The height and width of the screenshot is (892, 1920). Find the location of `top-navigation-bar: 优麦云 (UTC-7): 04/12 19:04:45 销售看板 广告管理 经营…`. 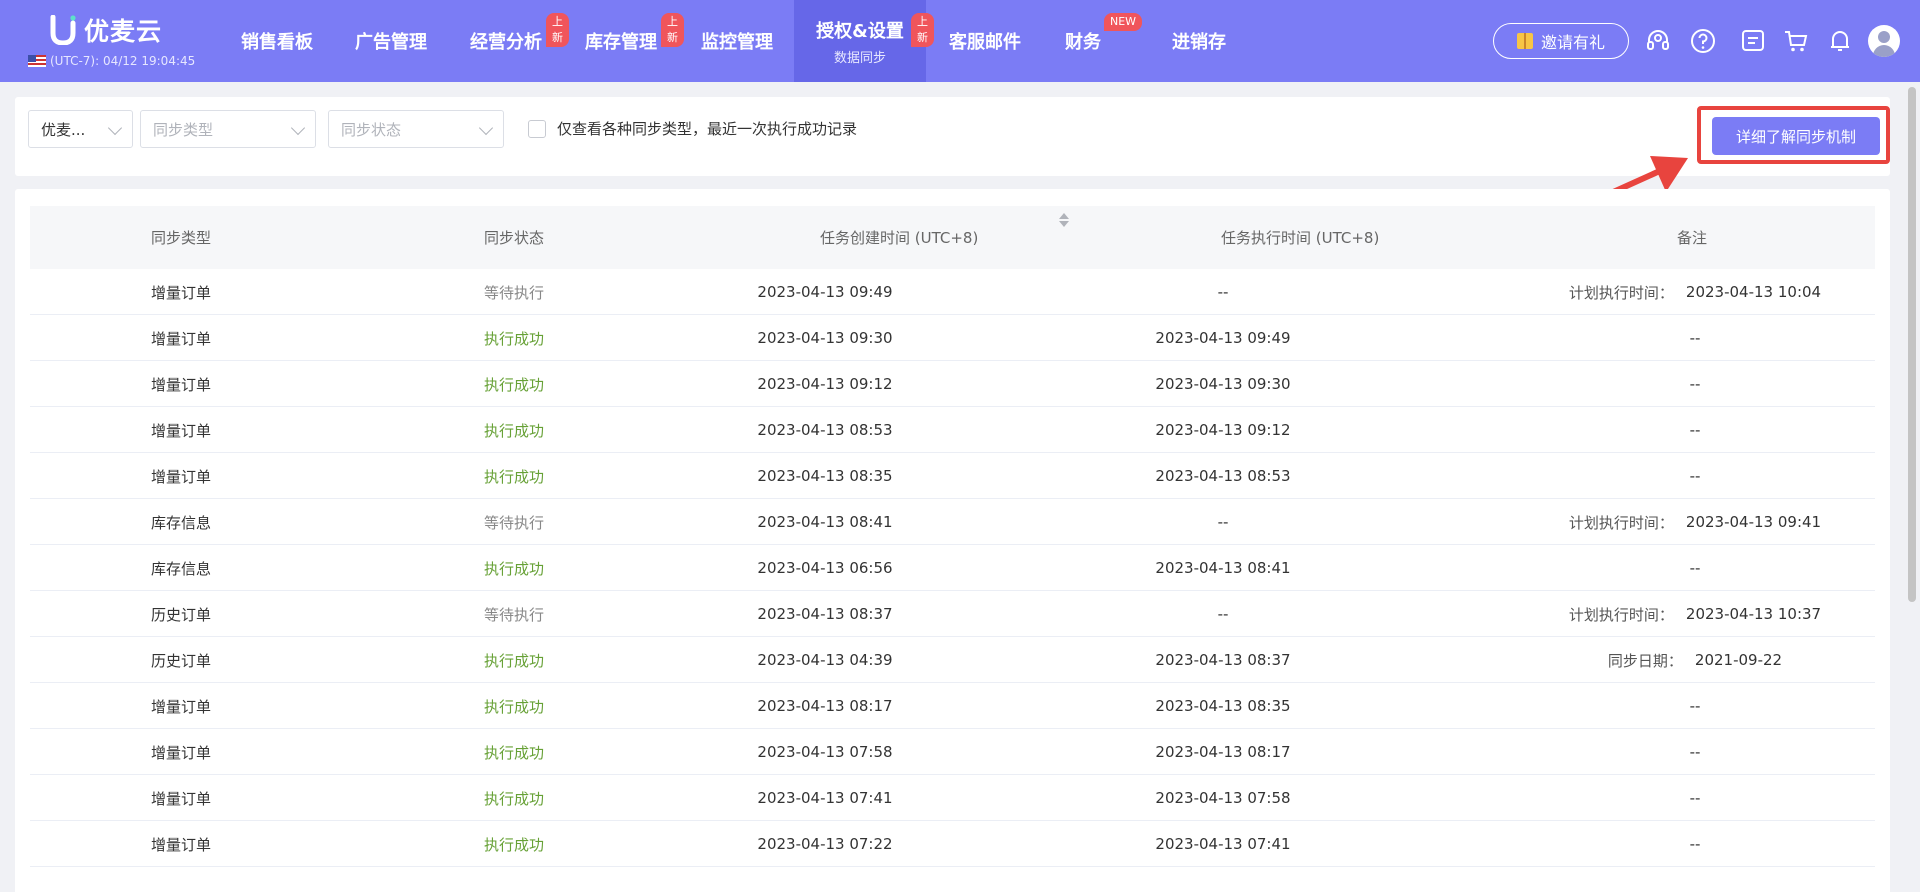

top-navigation-bar: 优麦云 (UTC-7): 04/12 19:04:45 销售看板 广告管理 经营… is located at coordinates (960, 41).